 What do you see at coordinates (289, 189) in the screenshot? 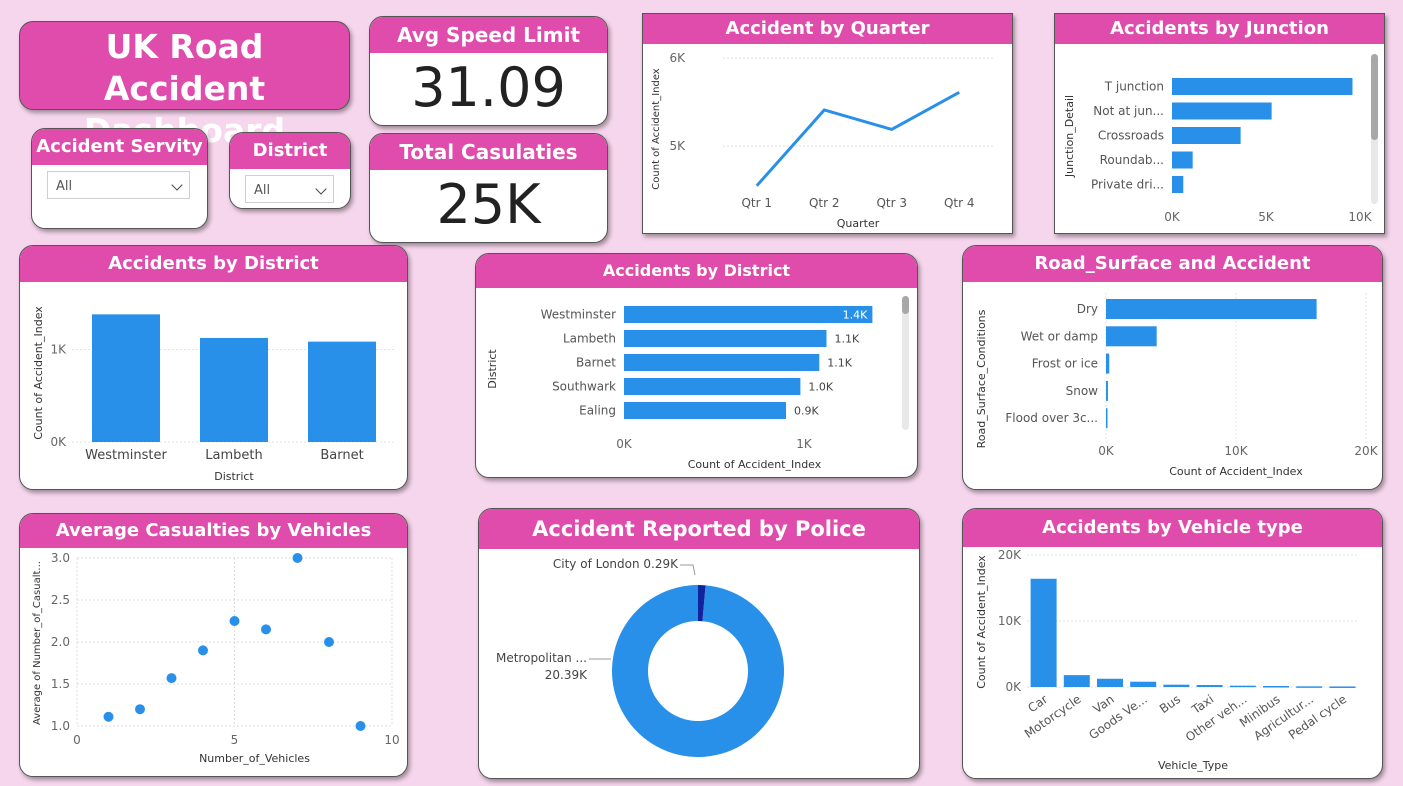
I see `district-dropdown: All` at bounding box center [289, 189].